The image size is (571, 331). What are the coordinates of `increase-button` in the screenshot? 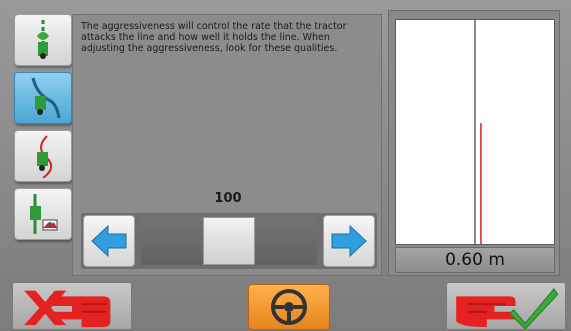 It's located at (349, 241).